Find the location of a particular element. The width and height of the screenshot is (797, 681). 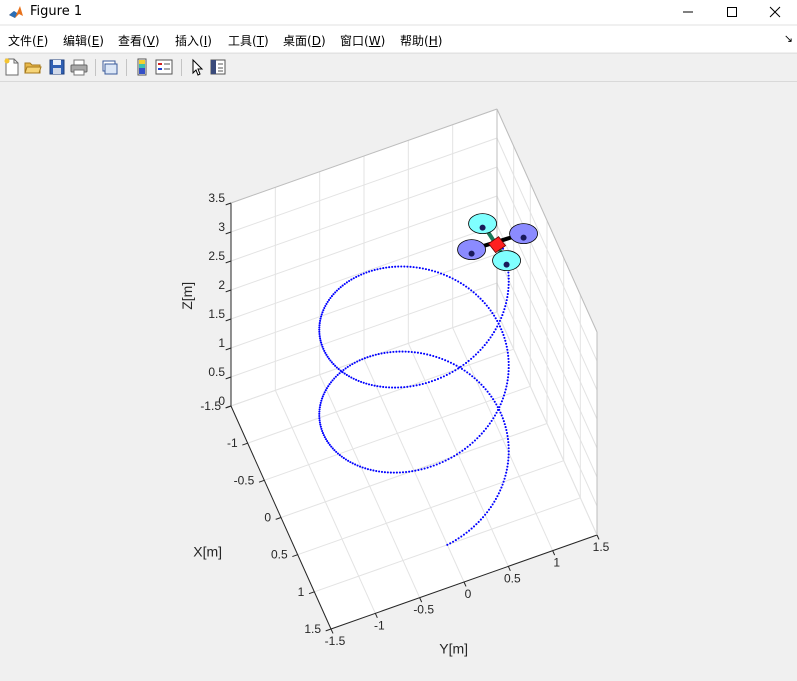

x-tick-label: 0 is located at coordinates (267, 517).